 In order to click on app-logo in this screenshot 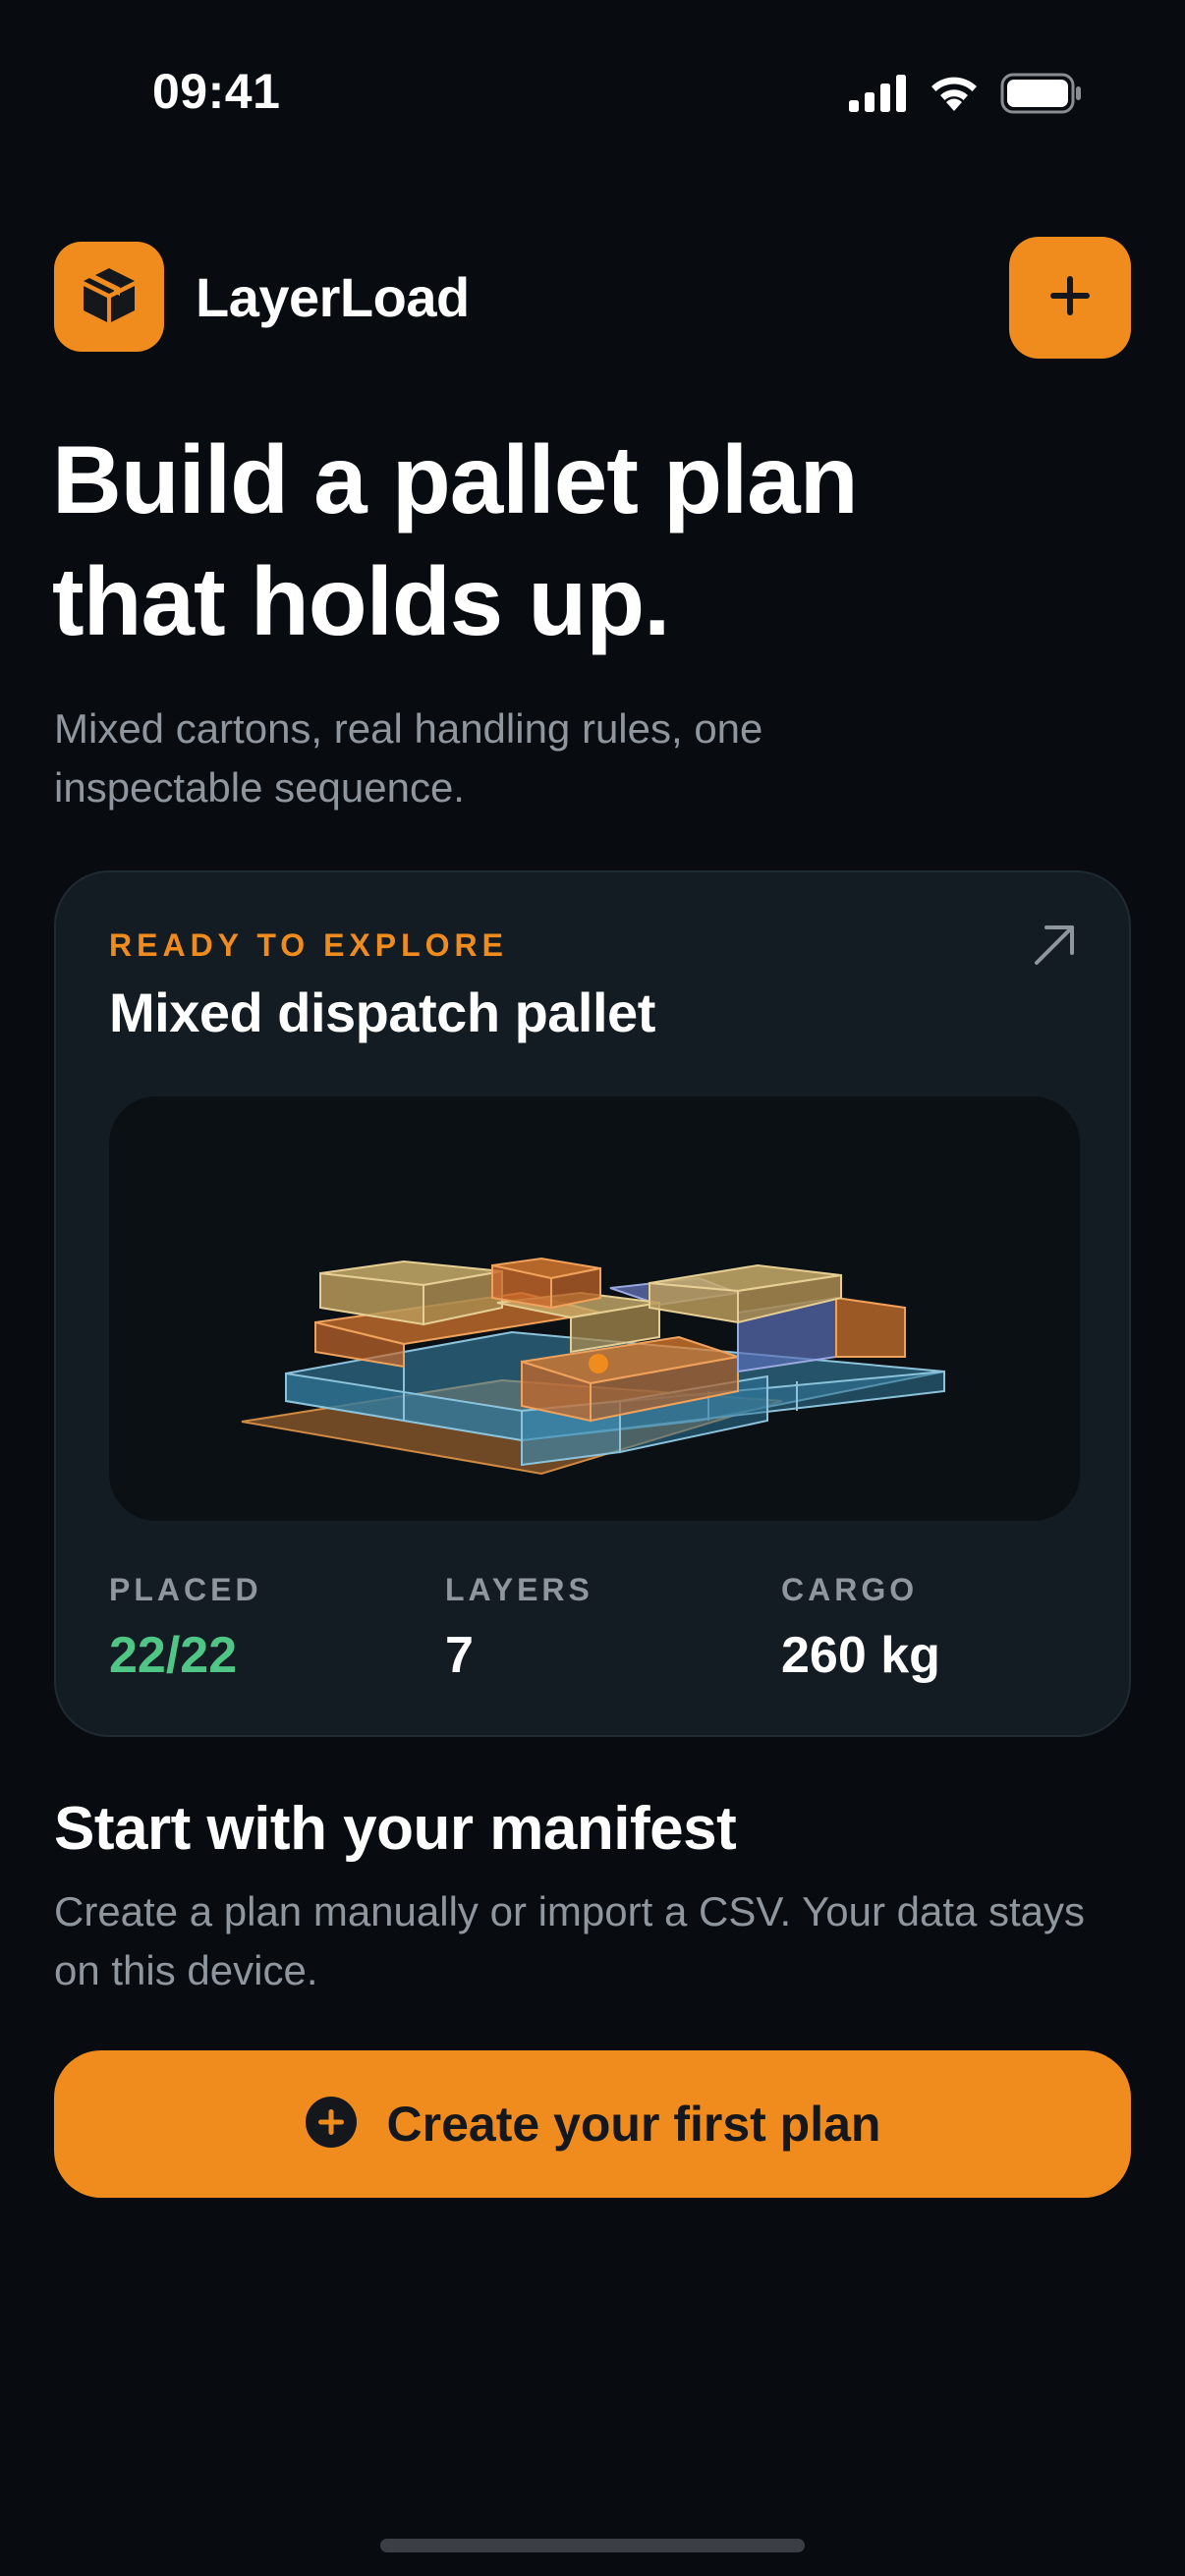, I will do `click(109, 297)`.